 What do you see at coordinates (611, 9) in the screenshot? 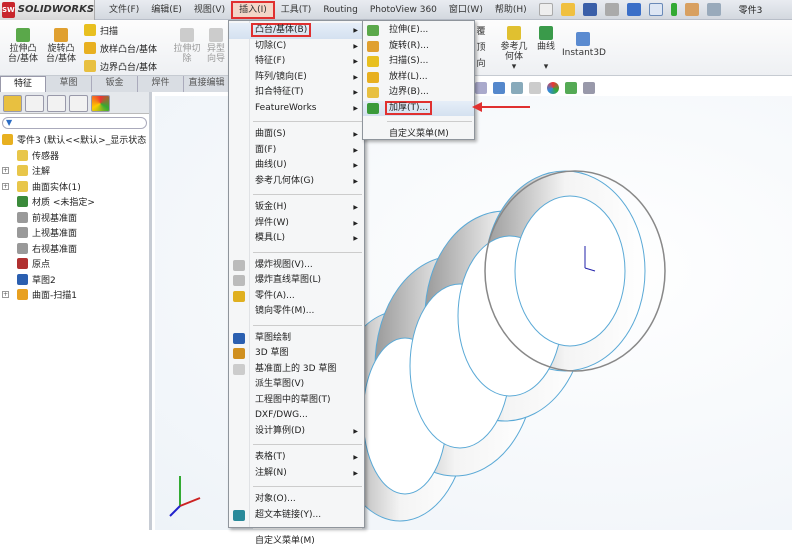
I see `print-icon` at bounding box center [611, 9].